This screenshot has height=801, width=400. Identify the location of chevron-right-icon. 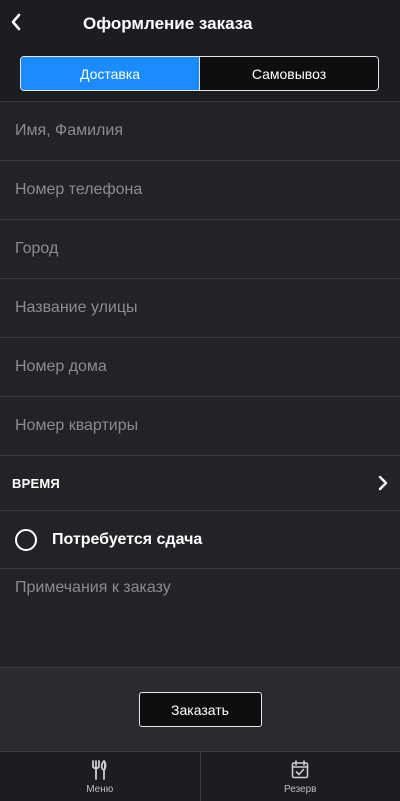
(383, 483).